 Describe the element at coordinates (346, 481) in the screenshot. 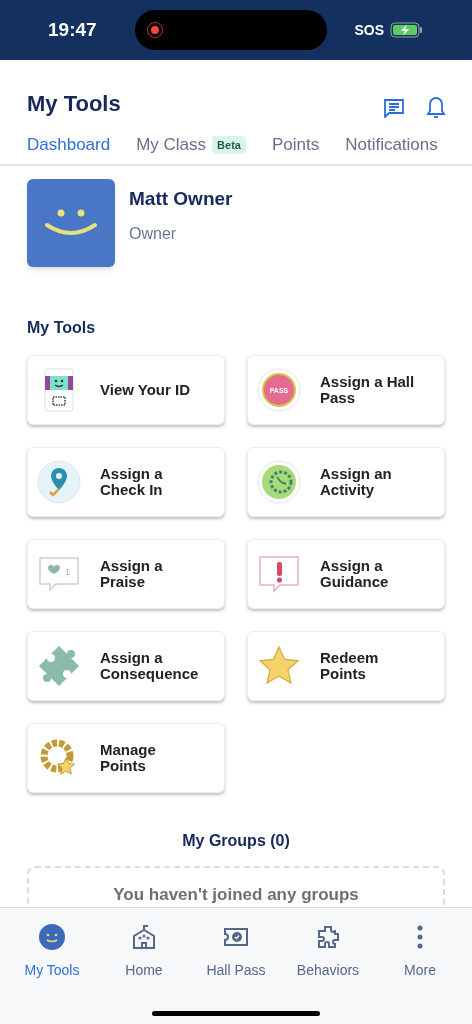

I see `tool-tile: Assign an Activity` at that location.